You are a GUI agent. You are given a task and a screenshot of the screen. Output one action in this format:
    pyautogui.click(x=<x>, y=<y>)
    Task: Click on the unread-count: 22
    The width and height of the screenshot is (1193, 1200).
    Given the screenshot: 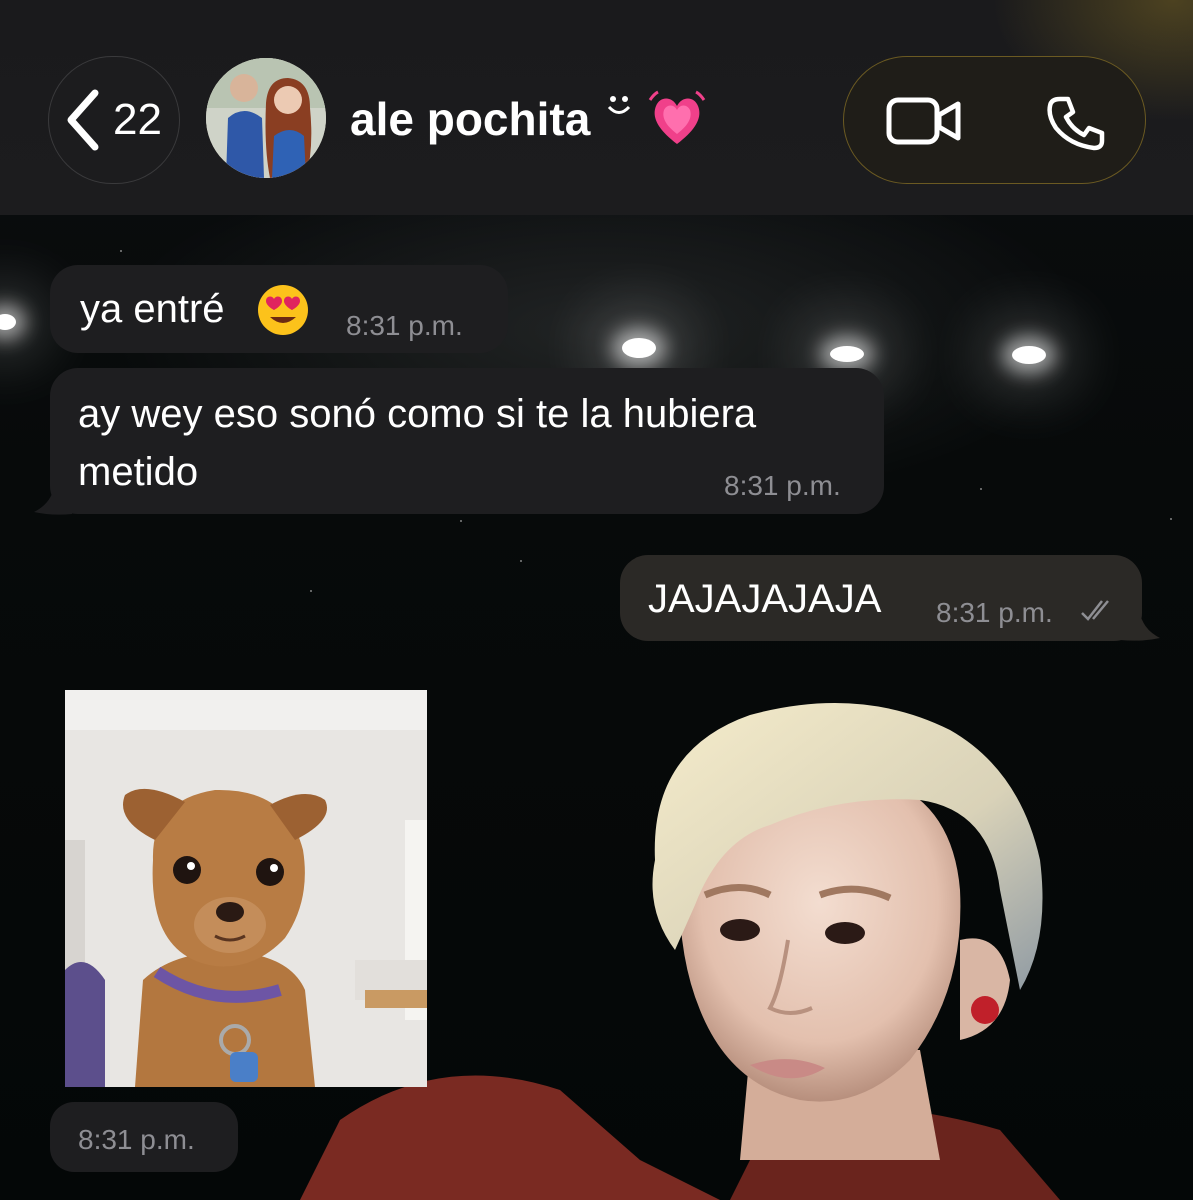 What is the action you would take?
    pyautogui.click(x=137, y=119)
    